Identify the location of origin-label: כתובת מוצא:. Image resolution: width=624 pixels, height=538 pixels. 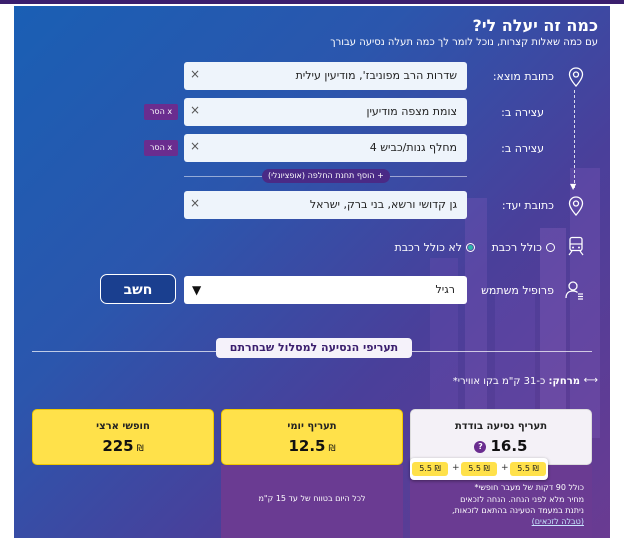
(523, 76).